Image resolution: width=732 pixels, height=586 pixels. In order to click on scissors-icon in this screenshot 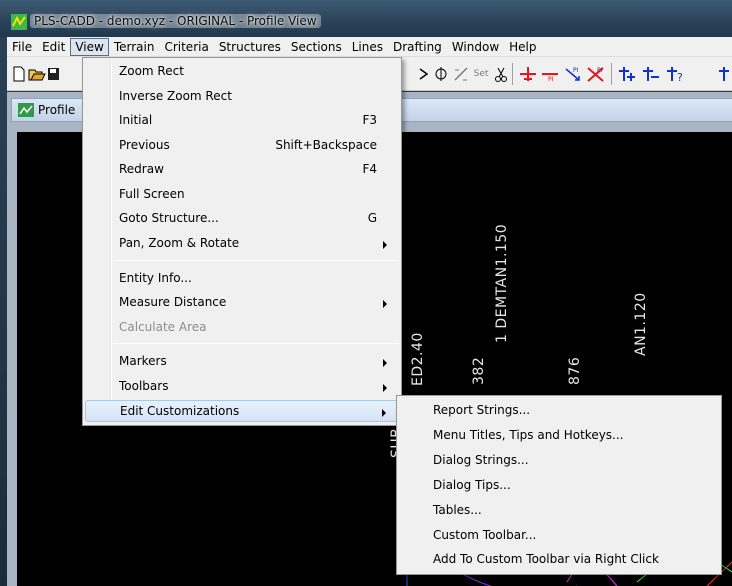, I will do `click(501, 74)`.